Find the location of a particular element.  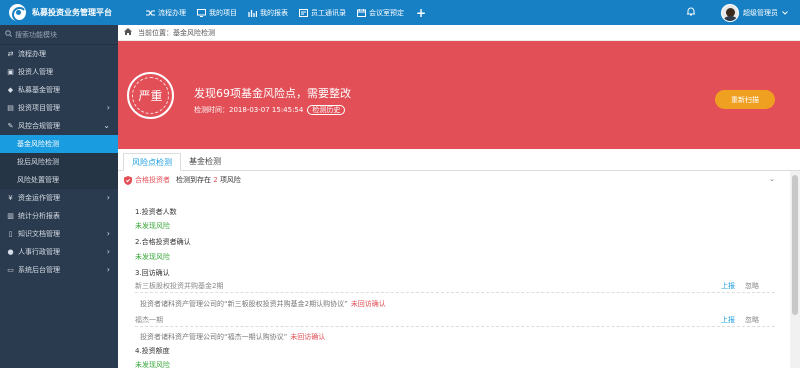

nav-workflow: 流程办理 is located at coordinates (165, 13).